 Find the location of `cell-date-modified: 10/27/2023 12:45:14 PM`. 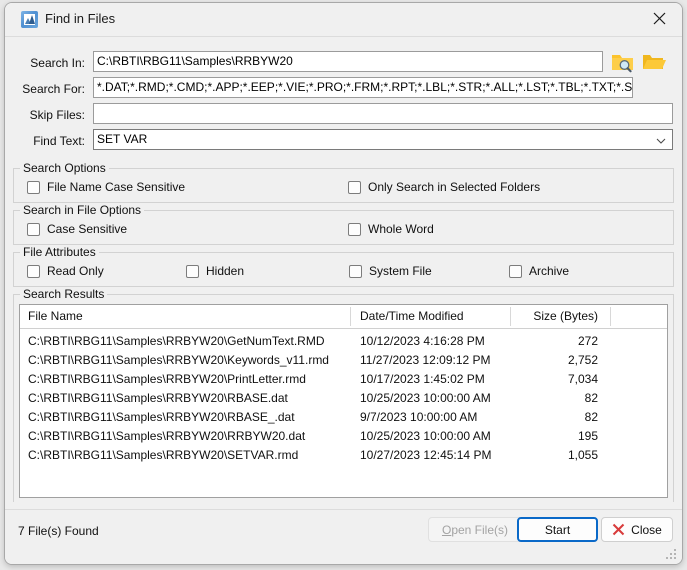

cell-date-modified: 10/27/2023 12:45:14 PM is located at coordinates (426, 455).